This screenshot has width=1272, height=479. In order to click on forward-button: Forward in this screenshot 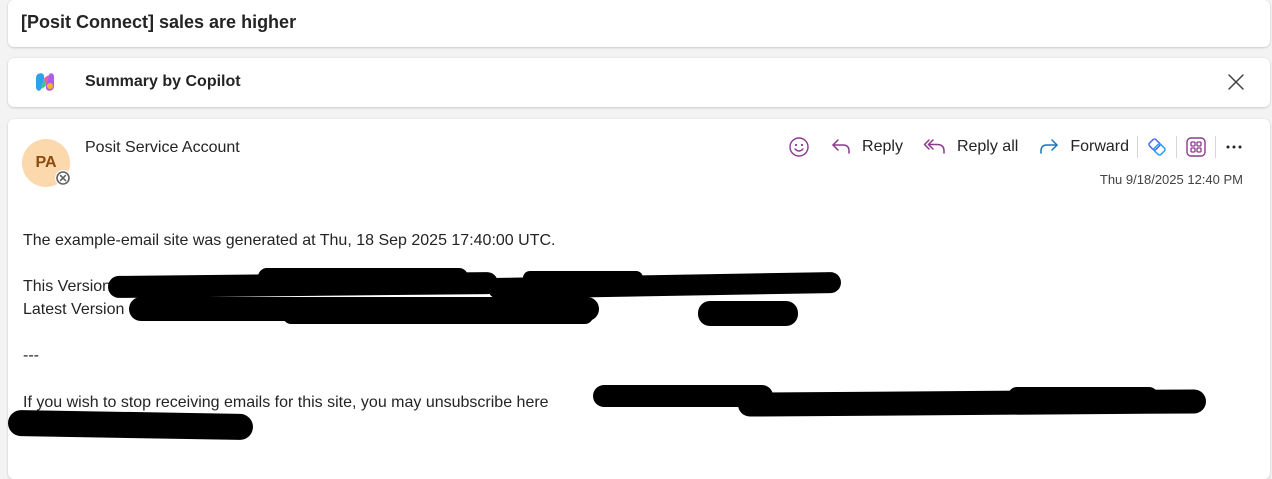, I will do `click(1083, 147)`.